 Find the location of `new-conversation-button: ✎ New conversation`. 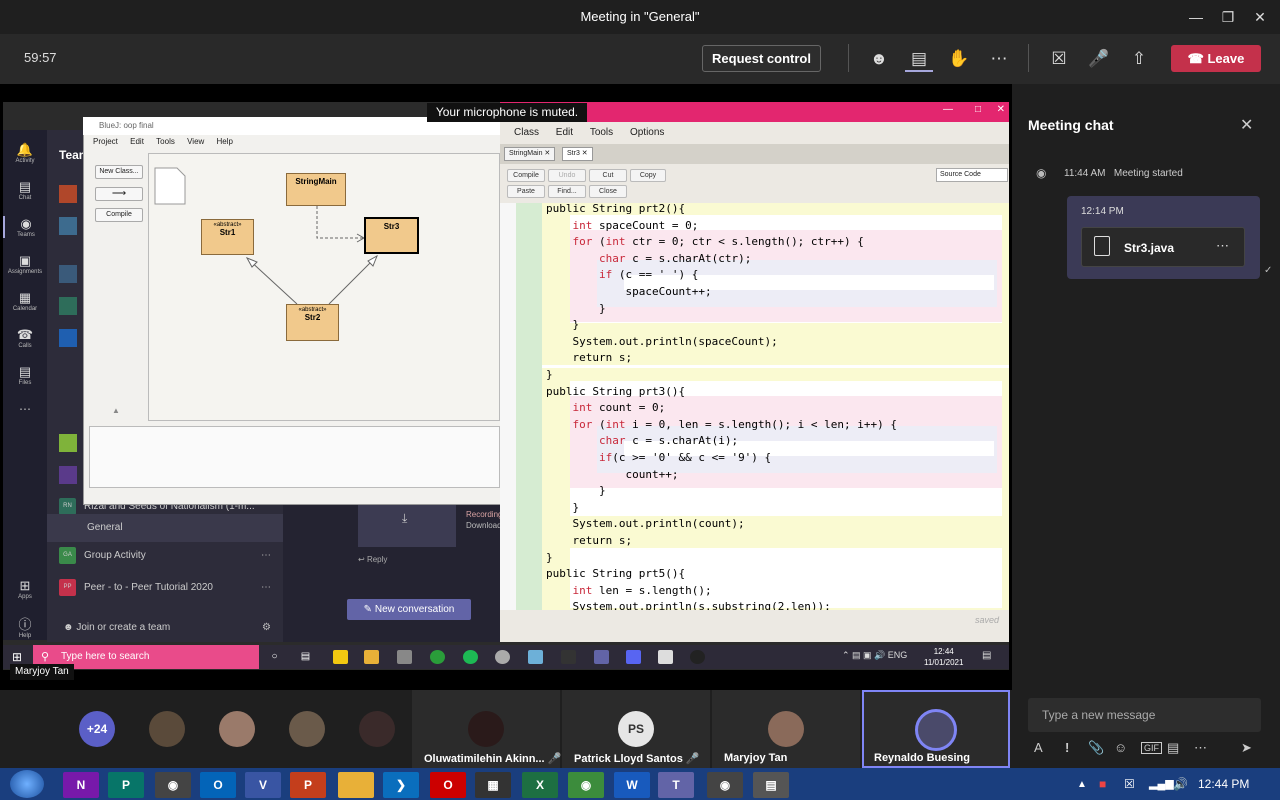

new-conversation-button: ✎ New conversation is located at coordinates (409, 609).